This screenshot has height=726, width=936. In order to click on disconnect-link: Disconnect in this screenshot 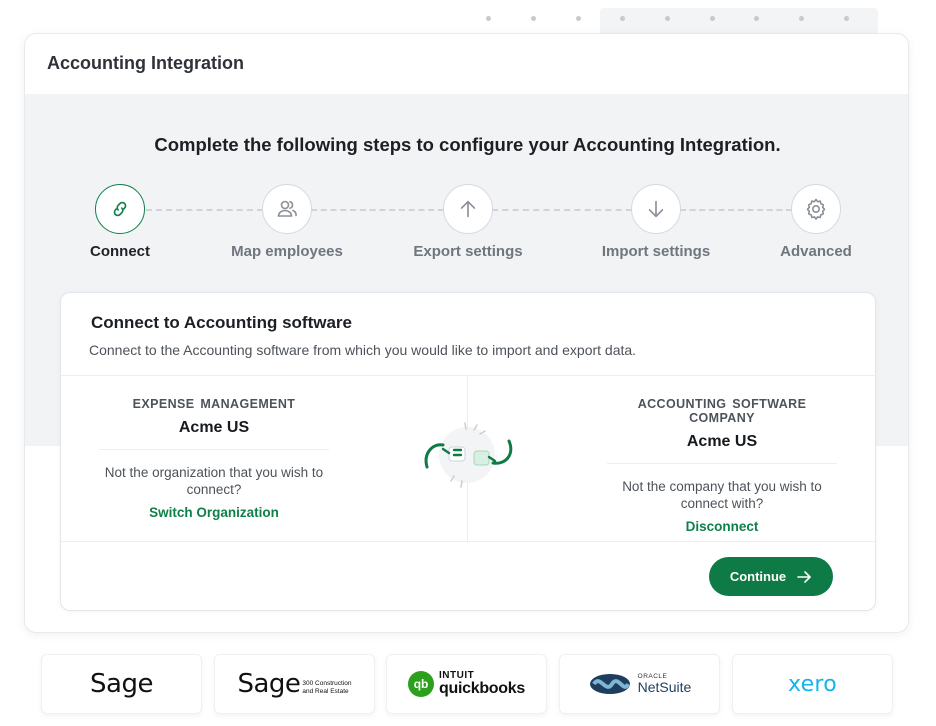, I will do `click(722, 526)`.